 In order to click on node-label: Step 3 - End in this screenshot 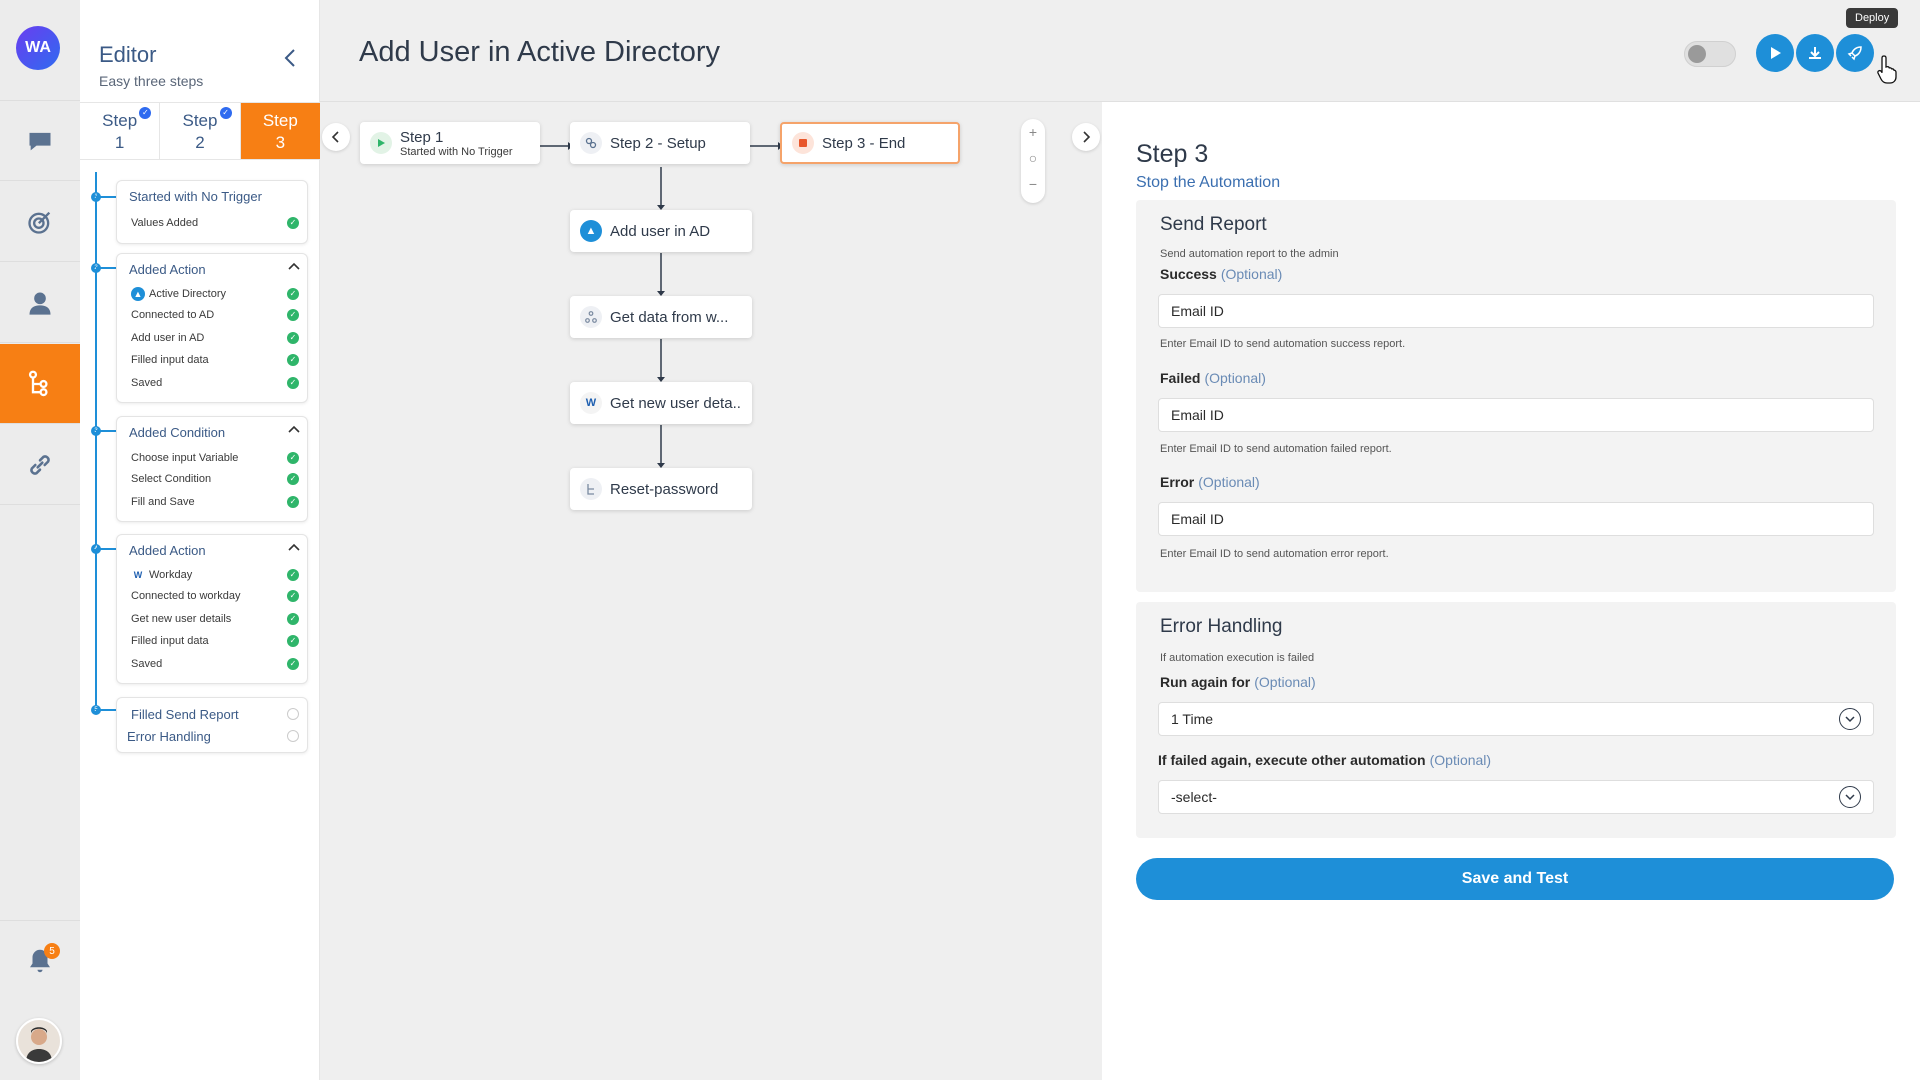, I will do `click(864, 143)`.